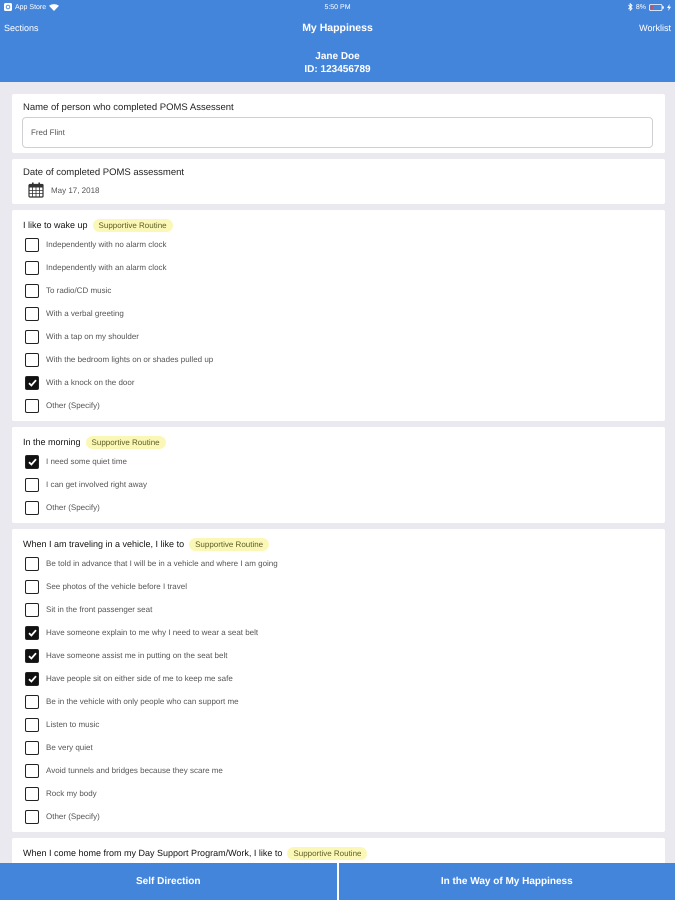  Describe the element at coordinates (92, 336) in the screenshot. I see `option-label: With a tap on my shoulder` at that location.